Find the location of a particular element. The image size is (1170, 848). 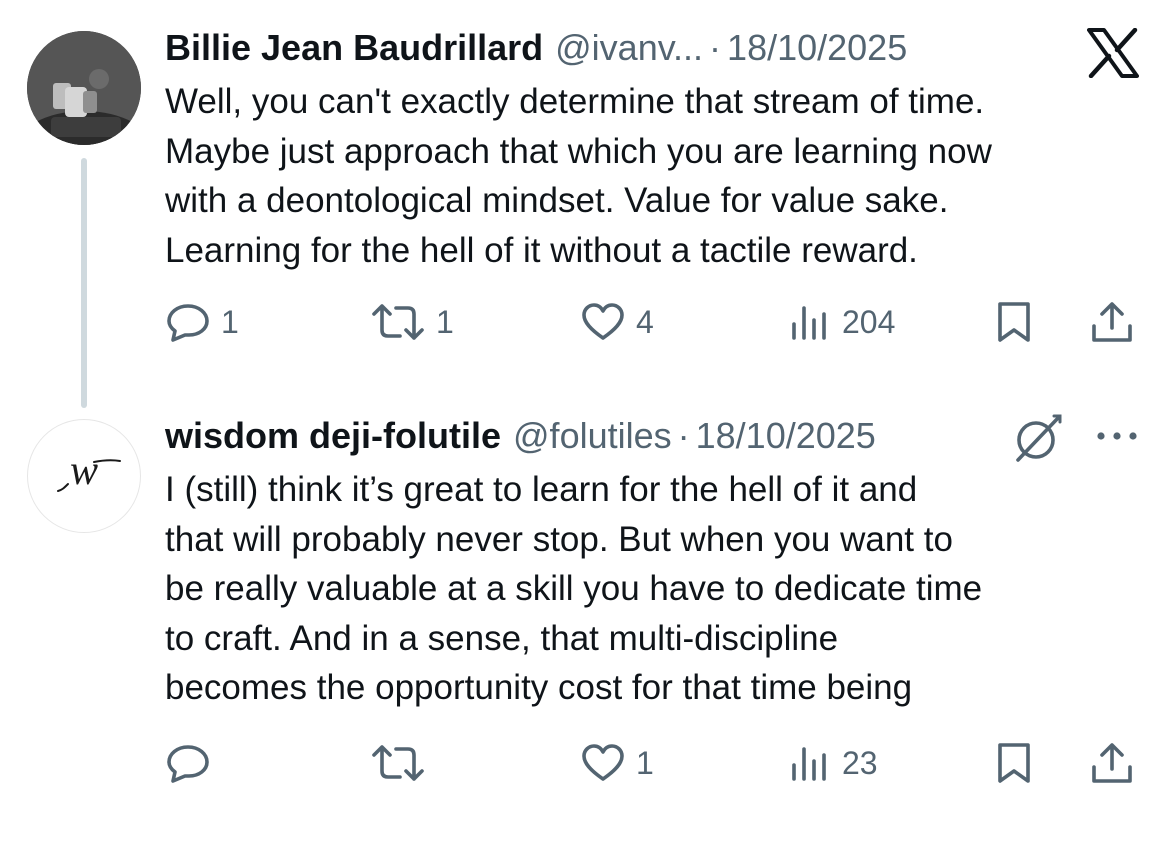

views-button: 204 is located at coordinates (841, 322).